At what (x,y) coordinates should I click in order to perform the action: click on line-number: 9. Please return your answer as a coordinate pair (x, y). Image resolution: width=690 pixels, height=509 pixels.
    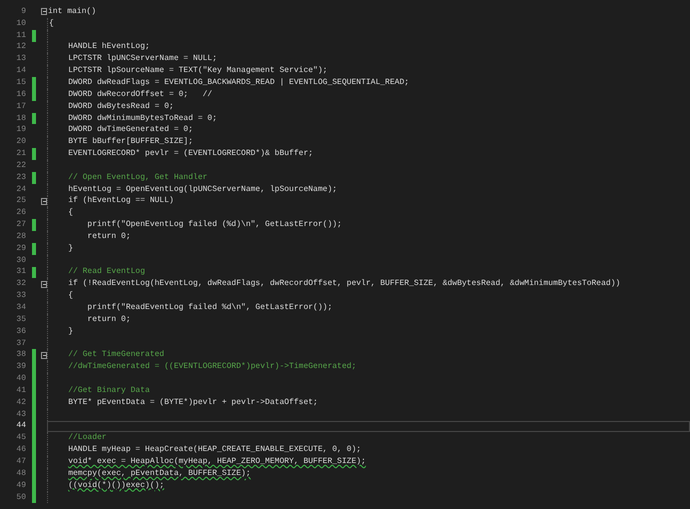
    Looking at the image, I should click on (23, 12).